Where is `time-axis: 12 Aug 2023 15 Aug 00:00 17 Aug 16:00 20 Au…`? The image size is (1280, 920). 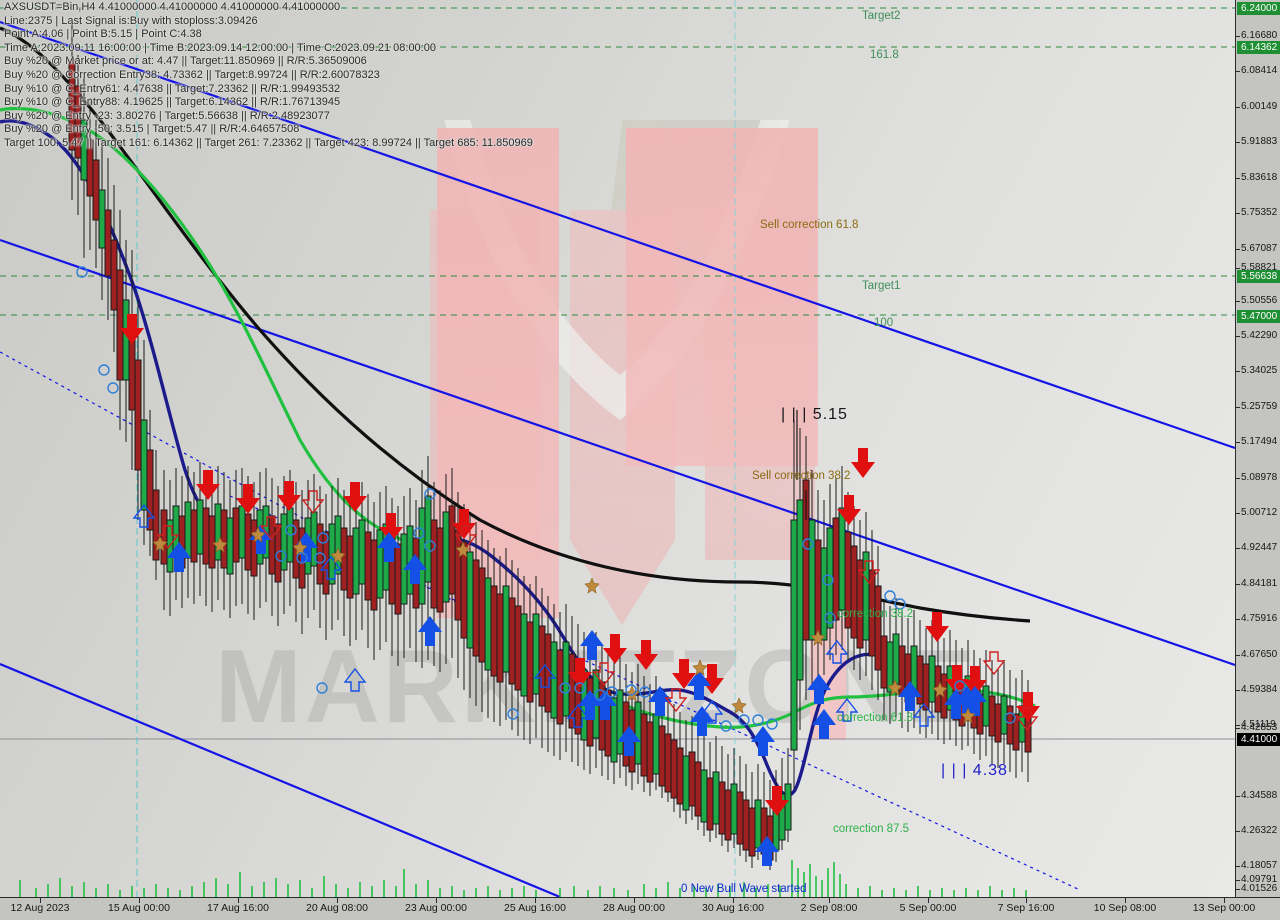 time-axis: 12 Aug 2023 15 Aug 00:00 17 Aug 16:00 20 Au… is located at coordinates (640, 908).